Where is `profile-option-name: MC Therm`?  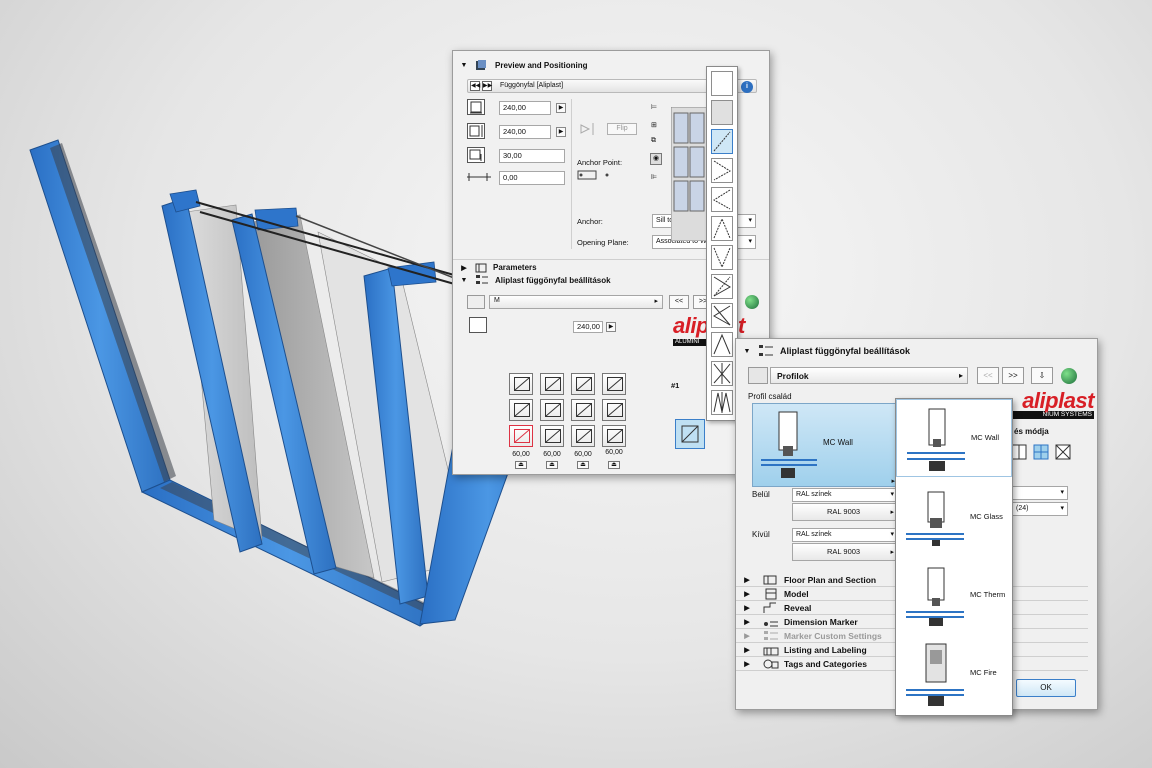
profile-option-name: MC Therm is located at coordinates (988, 594).